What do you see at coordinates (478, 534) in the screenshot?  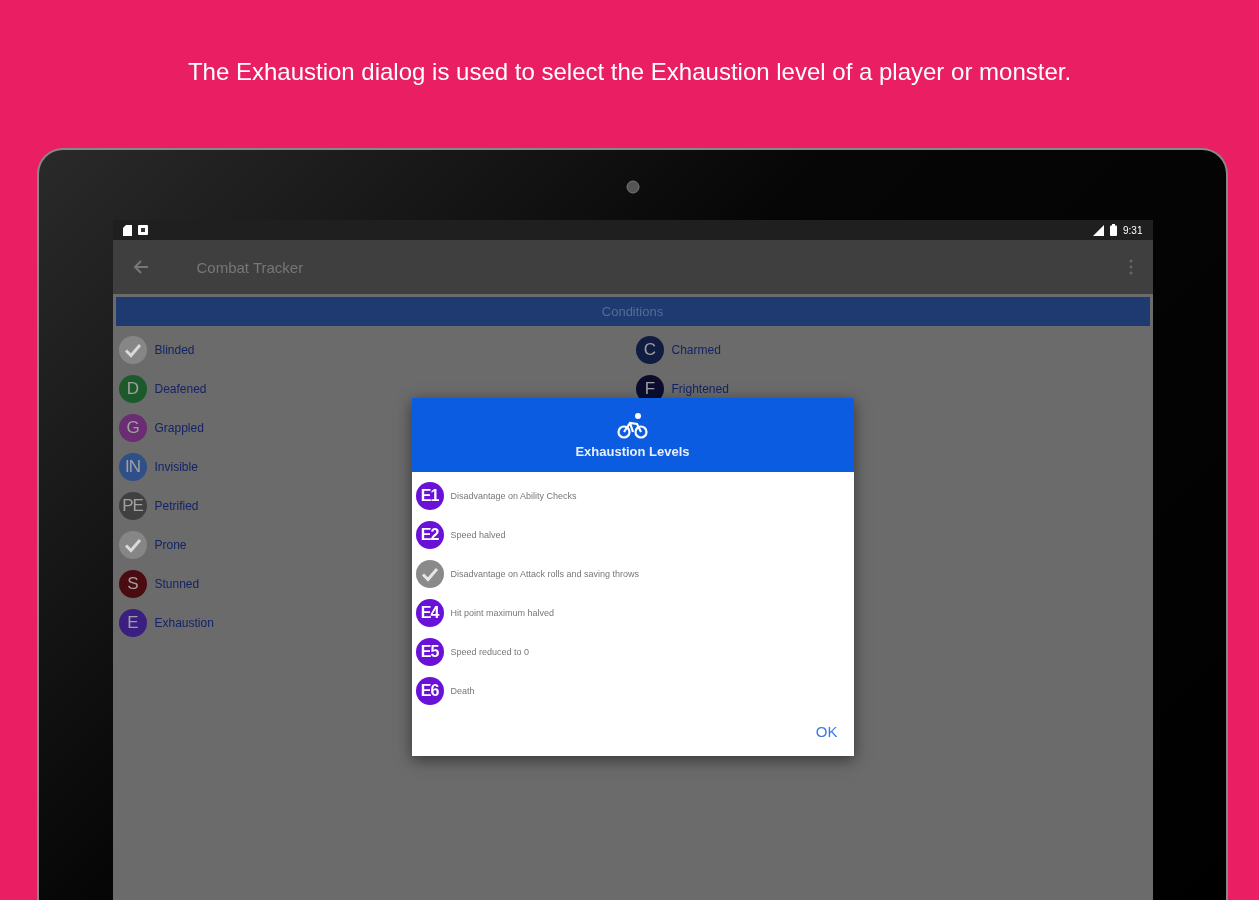 I see `level-description: Speed halved` at bounding box center [478, 534].